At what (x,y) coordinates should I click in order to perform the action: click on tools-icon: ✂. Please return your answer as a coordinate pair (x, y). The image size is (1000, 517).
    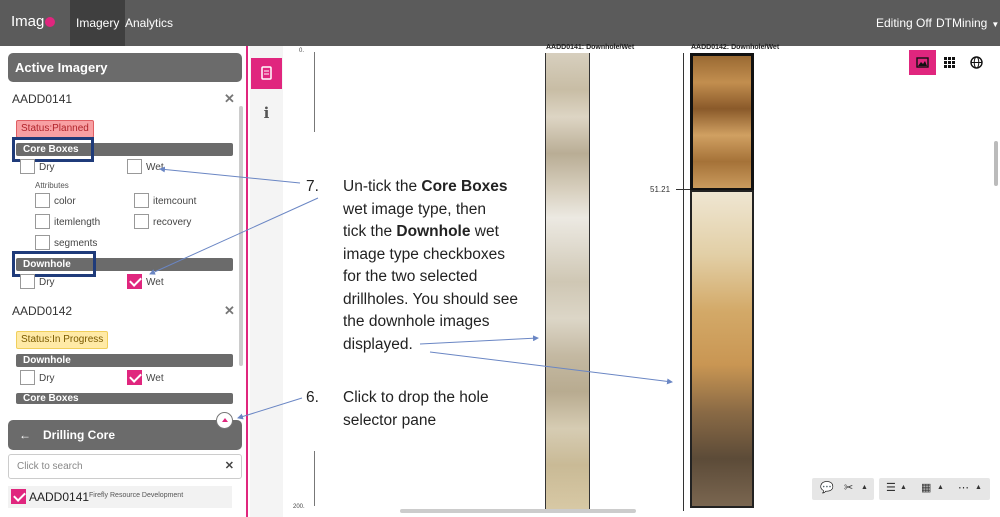
    Looking at the image, I should click on (848, 487).